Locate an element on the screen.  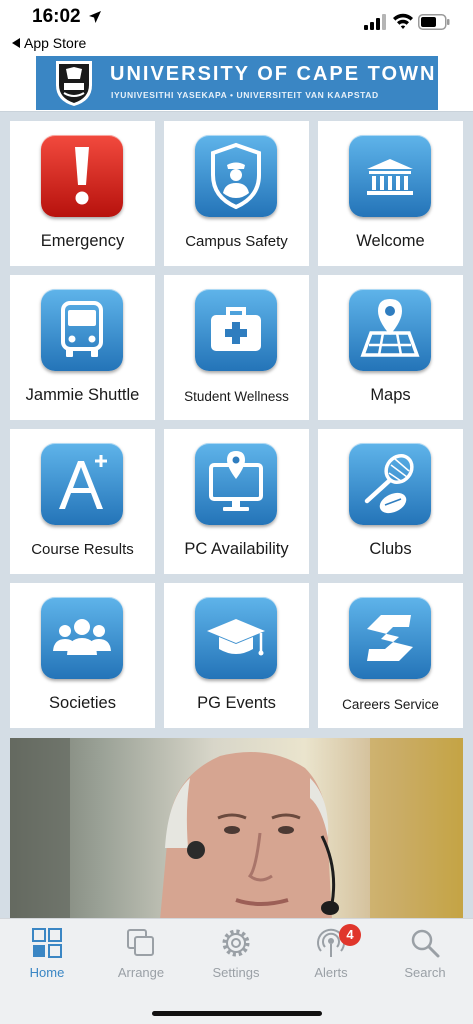
uct-crest-logo is located at coordinates (74, 83).